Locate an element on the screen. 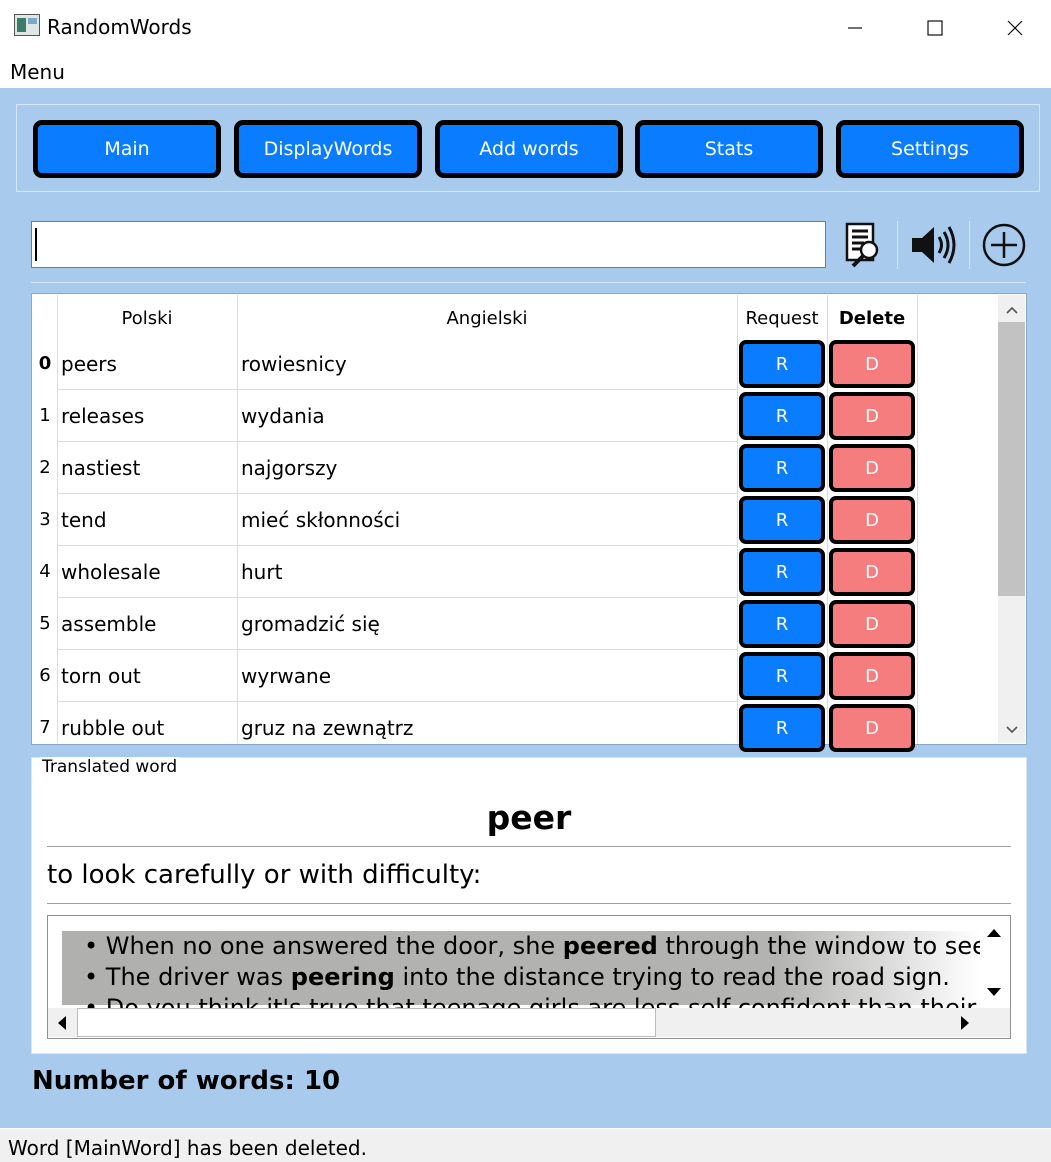 The width and height of the screenshot is (1051, 1162). header-request: Request is located at coordinates (782, 318).